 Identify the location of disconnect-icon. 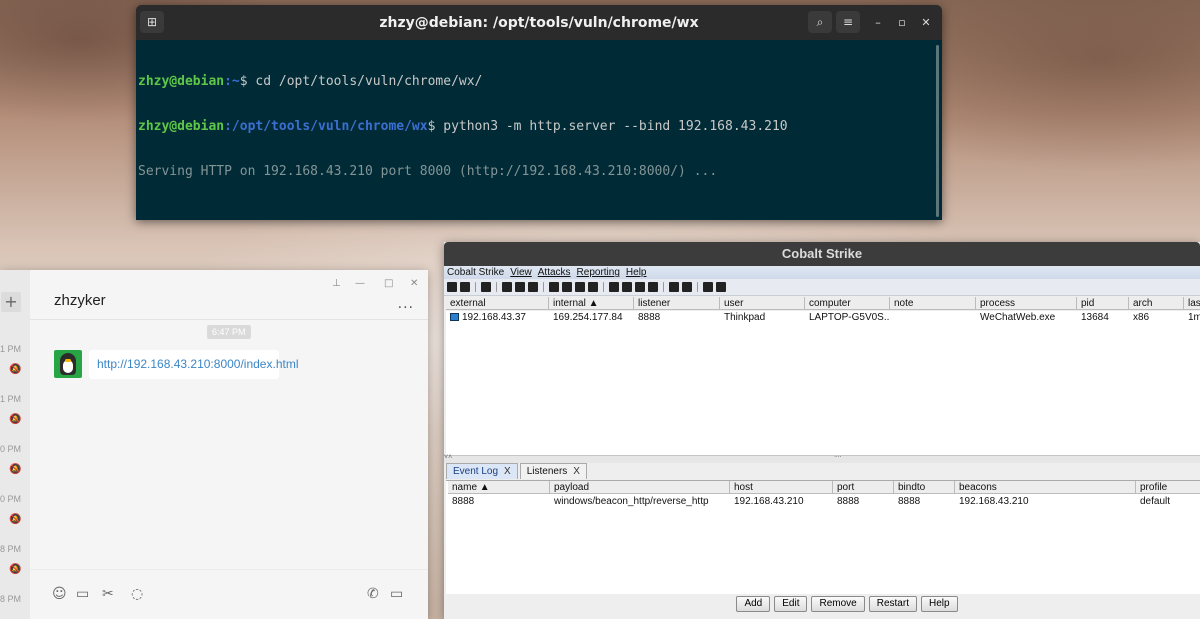
(465, 287).